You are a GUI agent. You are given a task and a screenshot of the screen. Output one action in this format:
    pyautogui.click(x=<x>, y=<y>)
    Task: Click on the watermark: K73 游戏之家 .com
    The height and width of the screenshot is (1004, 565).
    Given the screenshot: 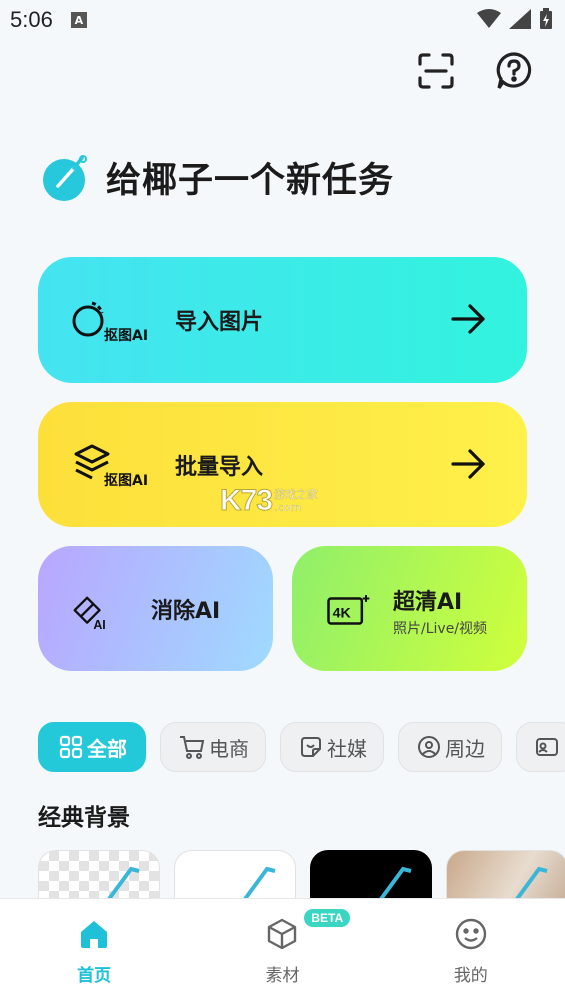 What is the action you would take?
    pyautogui.click(x=268, y=501)
    